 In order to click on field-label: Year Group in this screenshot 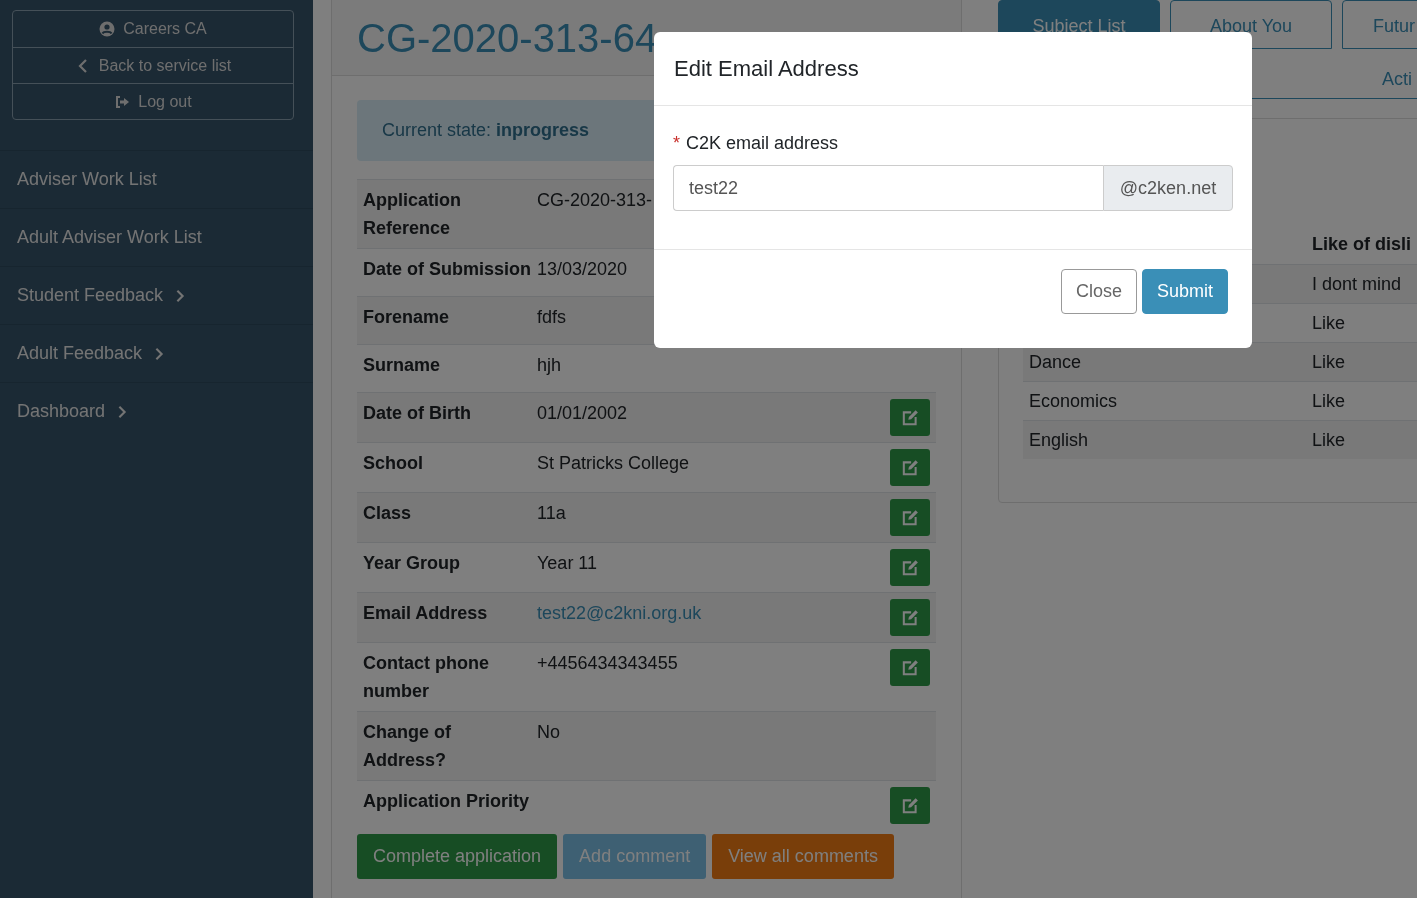, I will do `click(412, 563)`.